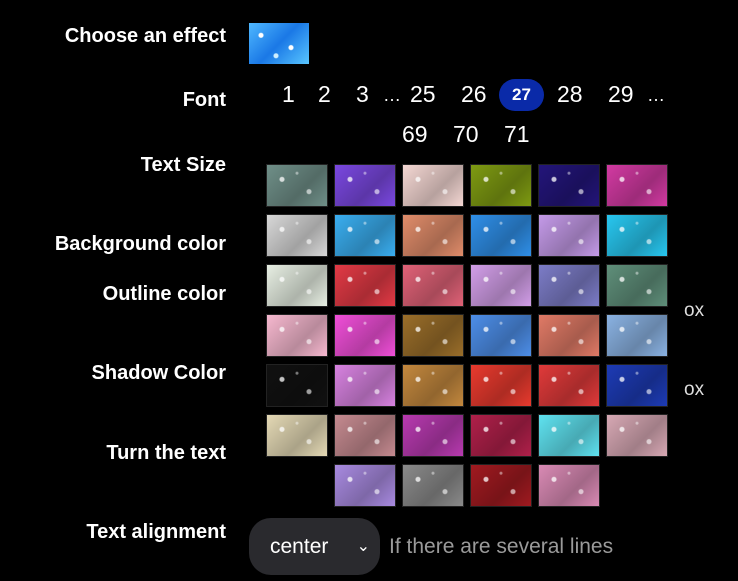 Image resolution: width=738 pixels, height=581 pixels. I want to click on font-page-29: 29, so click(621, 94).